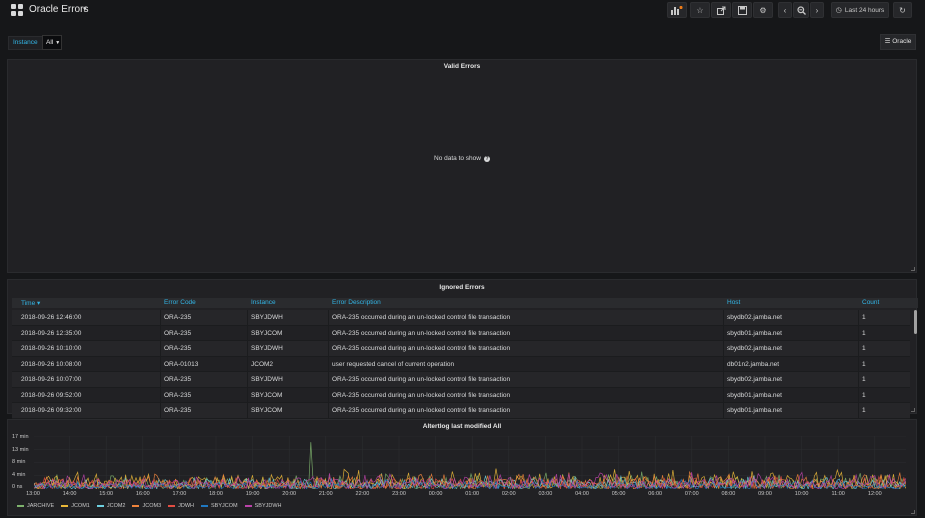 The width and height of the screenshot is (925, 518). Describe the element at coordinates (462, 426) in the screenshot. I see `panel-title: Altertlog last modified All` at that location.